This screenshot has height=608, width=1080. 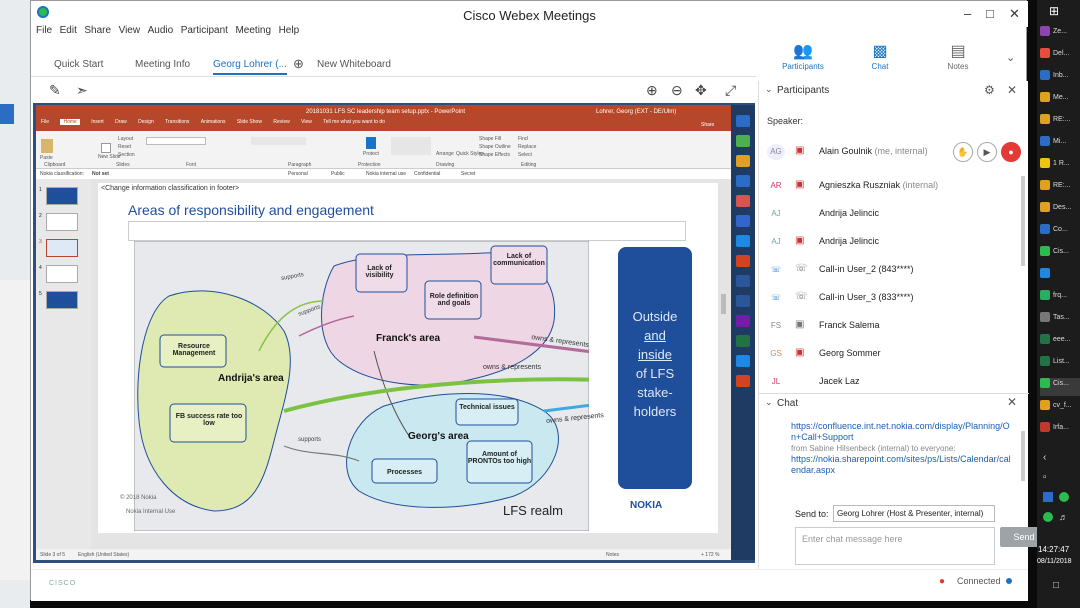 What do you see at coordinates (162, 64) in the screenshot?
I see `tab-meeting-info: Meeting Info` at bounding box center [162, 64].